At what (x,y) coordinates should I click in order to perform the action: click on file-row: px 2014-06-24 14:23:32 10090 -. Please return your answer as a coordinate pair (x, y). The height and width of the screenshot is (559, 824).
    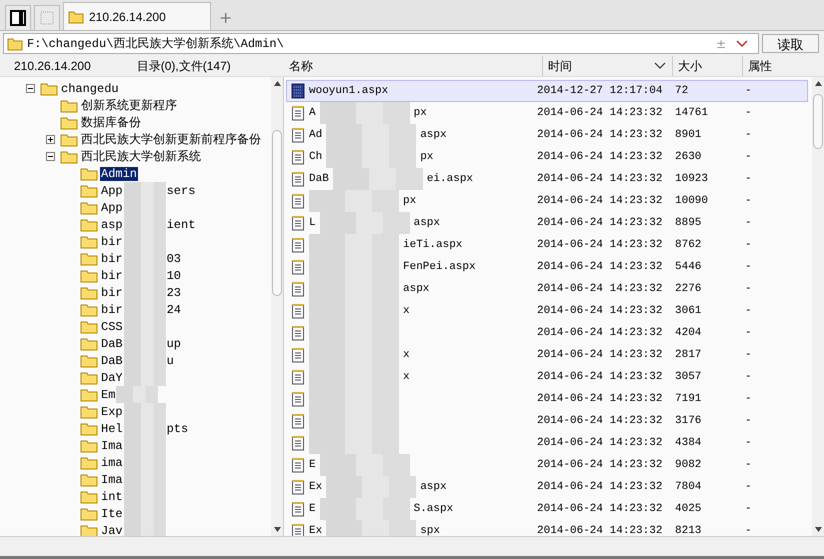
    Looking at the image, I should click on (547, 201).